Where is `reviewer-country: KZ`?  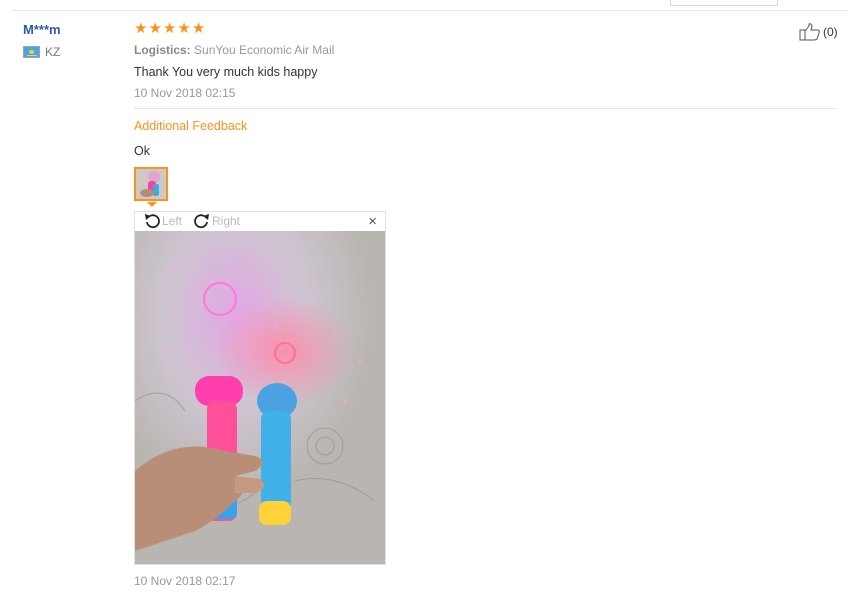 reviewer-country: KZ is located at coordinates (41, 52).